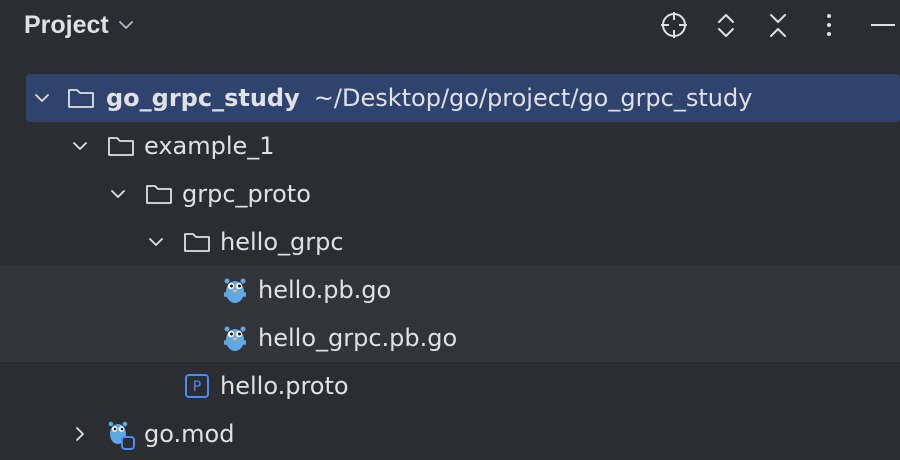 The height and width of the screenshot is (460, 900). Describe the element at coordinates (450, 386) in the screenshot. I see `tree-row-hello-proto: P hello.proto` at that location.